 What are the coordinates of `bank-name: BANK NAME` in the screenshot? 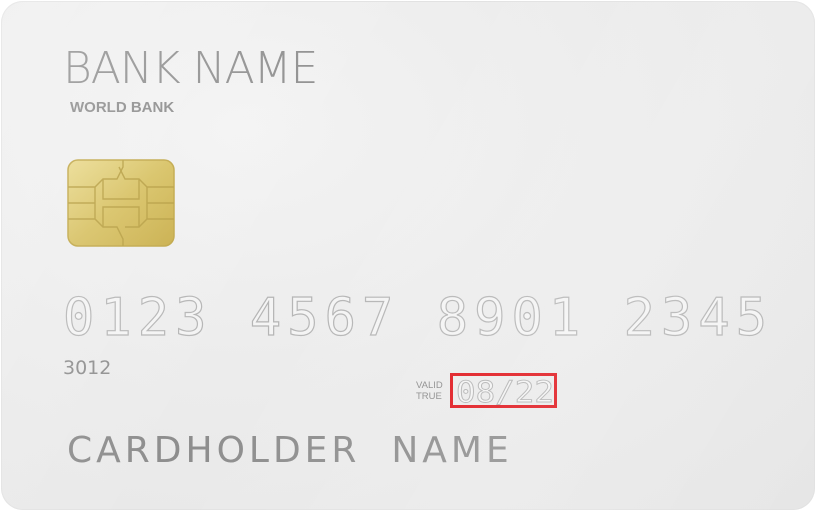 It's located at (190, 68).